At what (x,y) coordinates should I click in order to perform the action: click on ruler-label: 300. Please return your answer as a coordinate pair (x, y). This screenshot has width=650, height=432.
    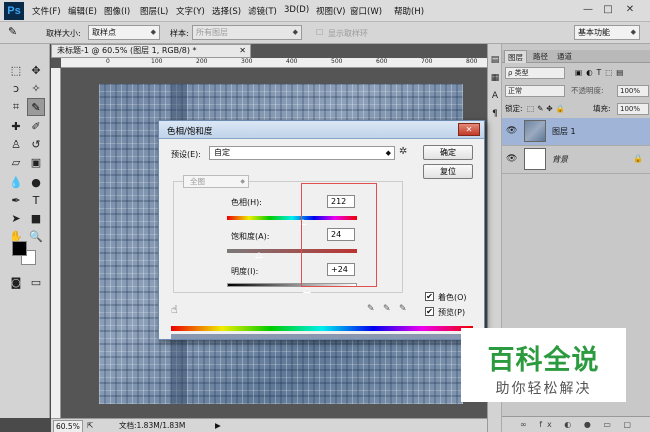
    Looking at the image, I should click on (247, 61).